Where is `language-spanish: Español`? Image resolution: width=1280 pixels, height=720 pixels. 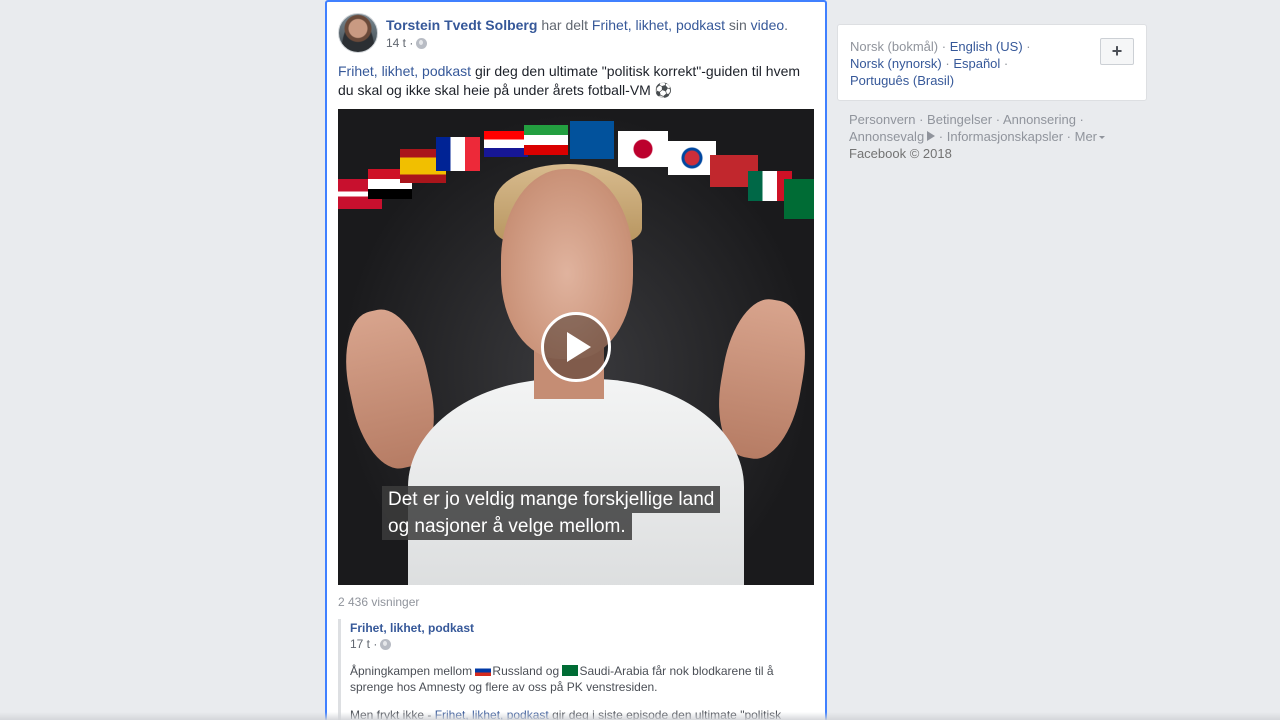
language-spanish: Español is located at coordinates (976, 63).